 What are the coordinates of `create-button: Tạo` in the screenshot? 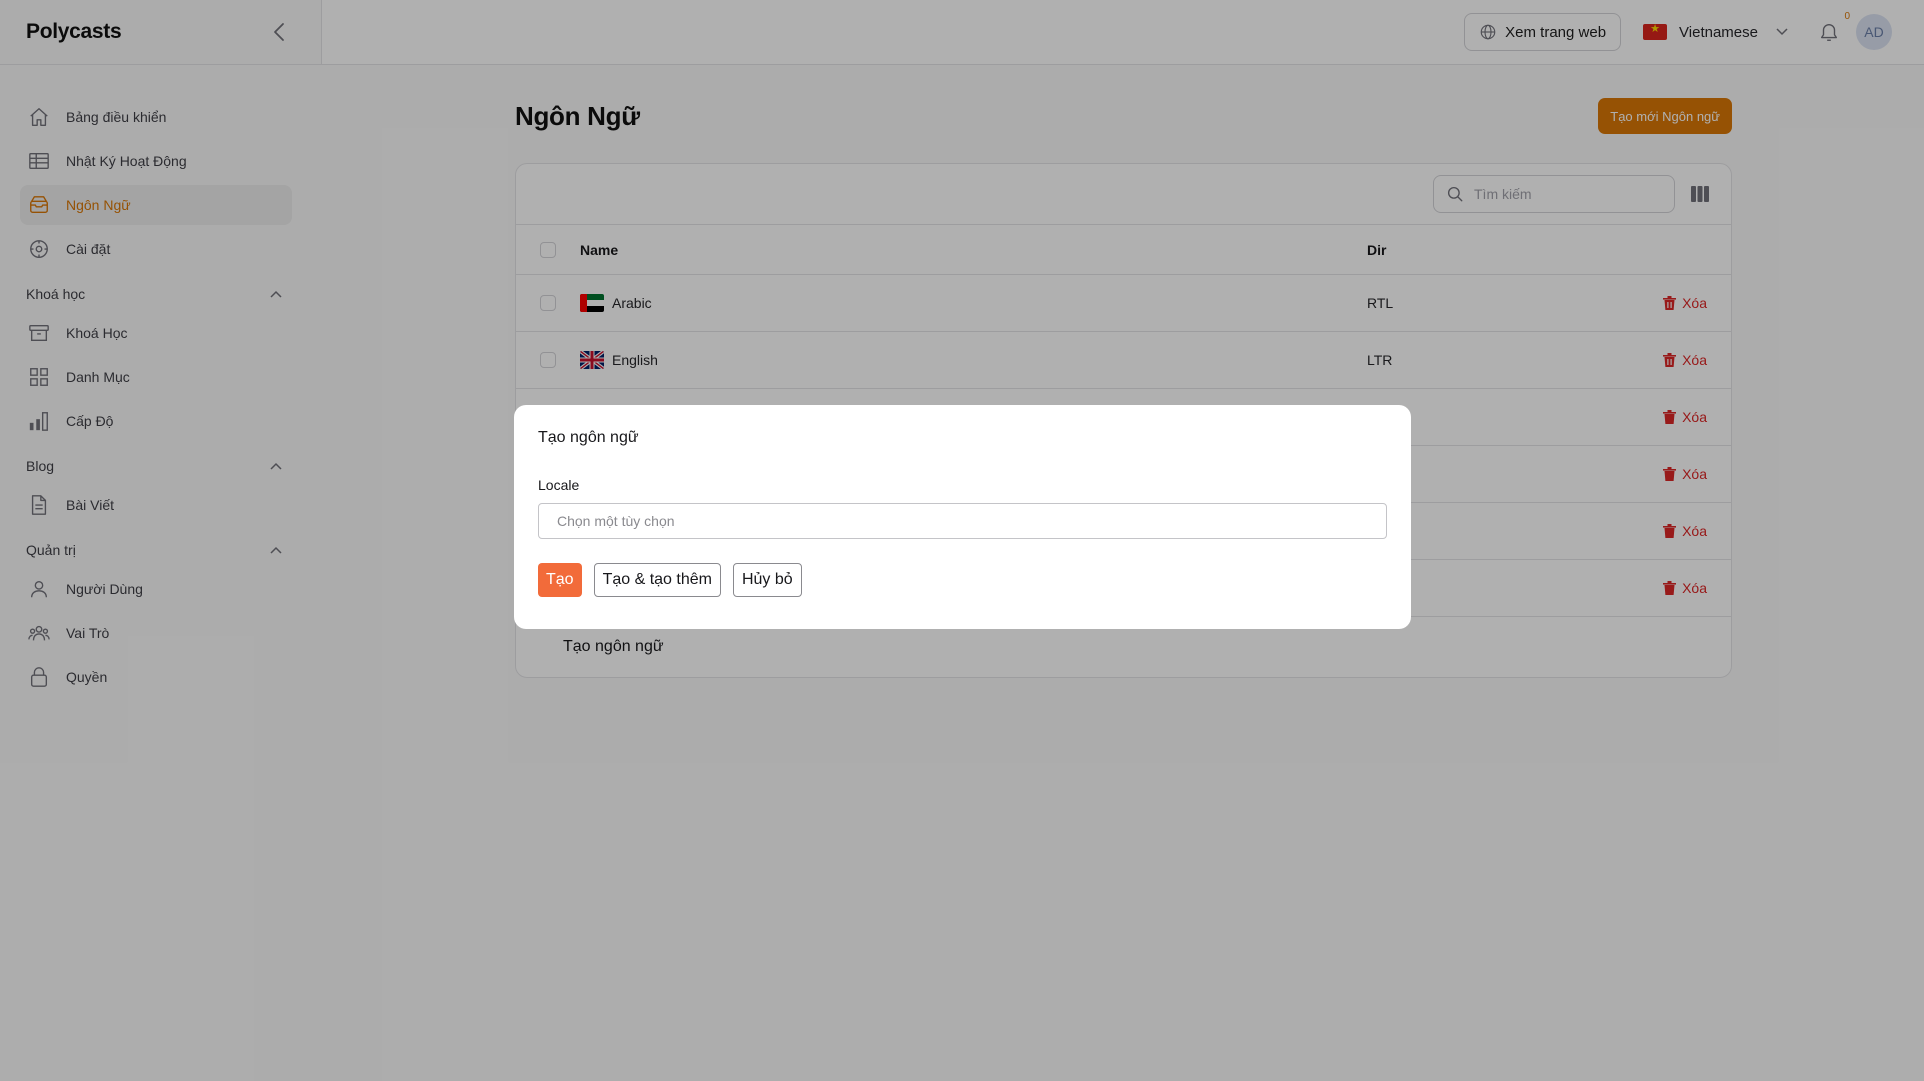 It's located at (560, 580).